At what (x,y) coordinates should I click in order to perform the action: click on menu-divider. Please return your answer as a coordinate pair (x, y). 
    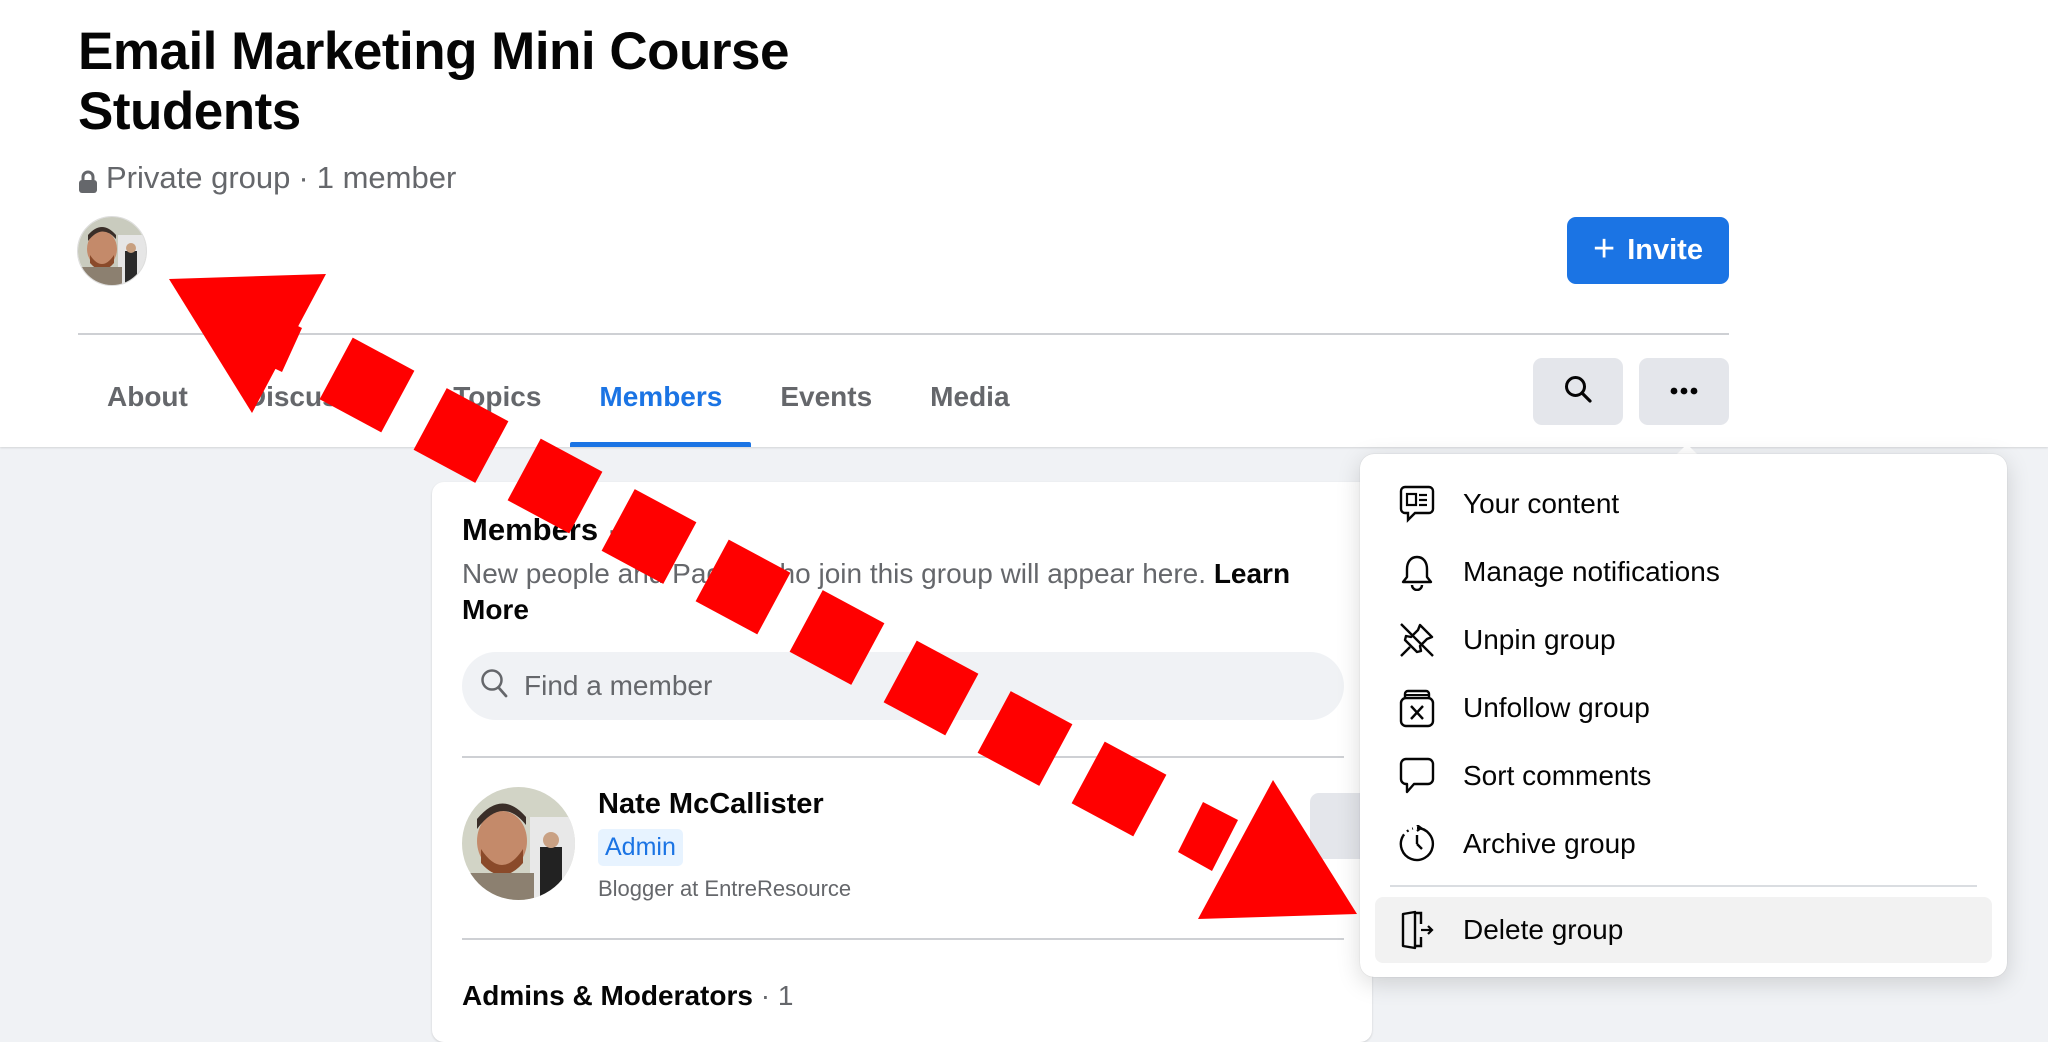
    Looking at the image, I should click on (1683, 886).